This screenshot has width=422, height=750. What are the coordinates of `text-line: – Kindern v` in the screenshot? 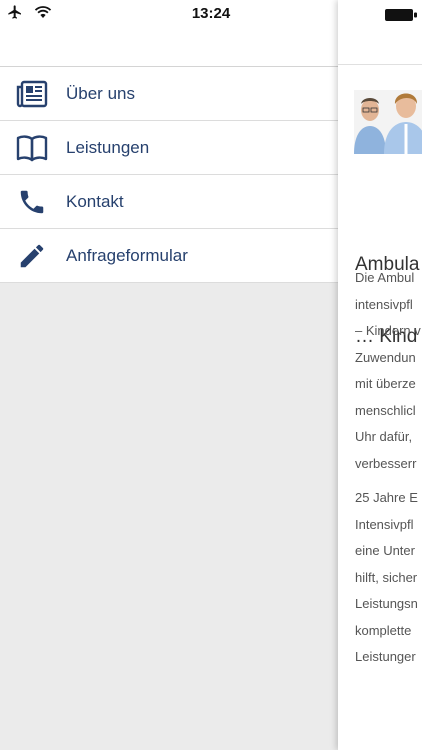 It's located at (388, 330).